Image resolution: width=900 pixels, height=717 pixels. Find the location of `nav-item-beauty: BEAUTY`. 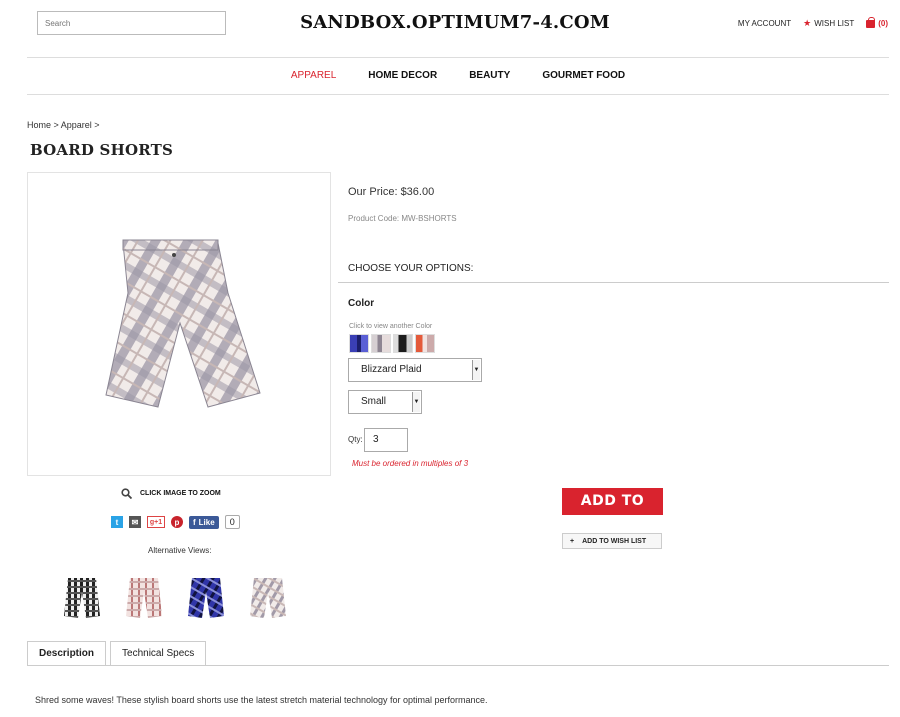

nav-item-beauty: BEAUTY is located at coordinates (489, 75).